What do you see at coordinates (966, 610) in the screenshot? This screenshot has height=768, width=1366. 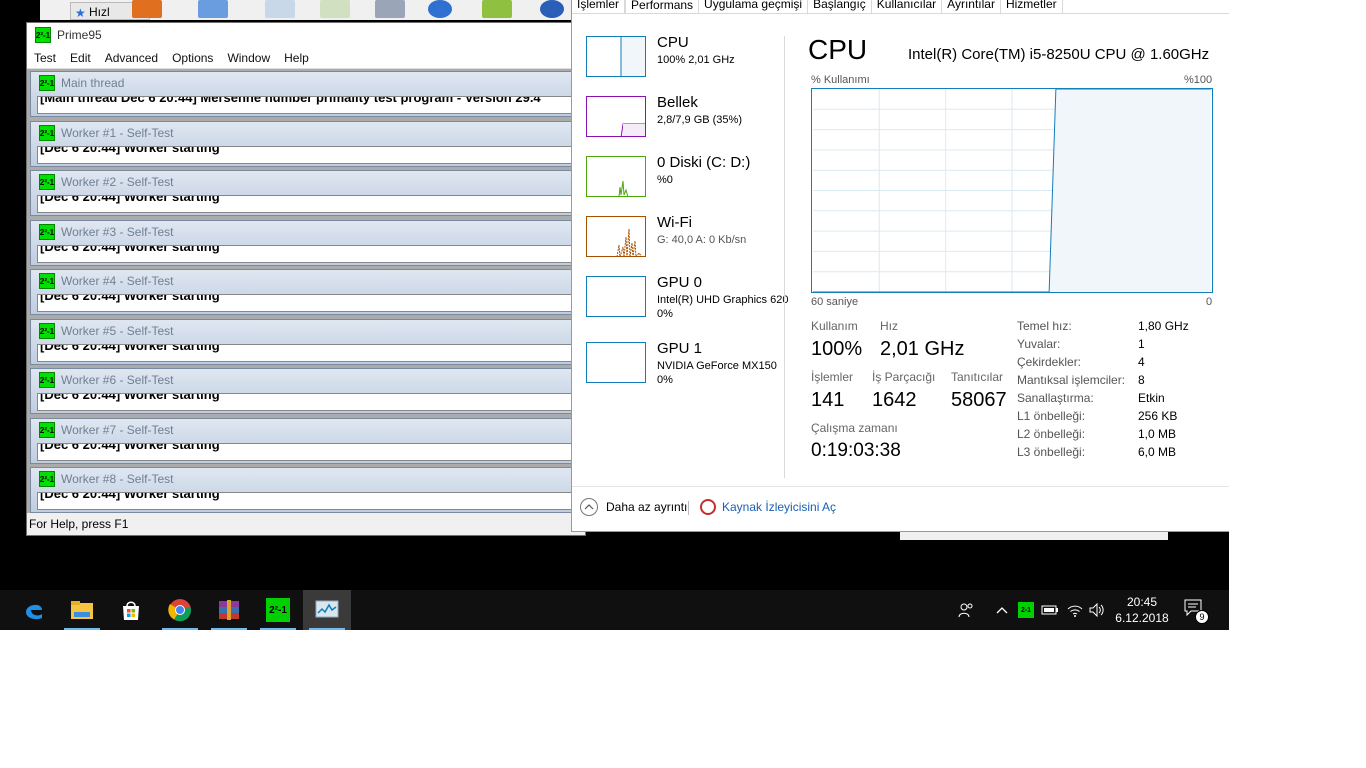 I see `people-icon` at bounding box center [966, 610].